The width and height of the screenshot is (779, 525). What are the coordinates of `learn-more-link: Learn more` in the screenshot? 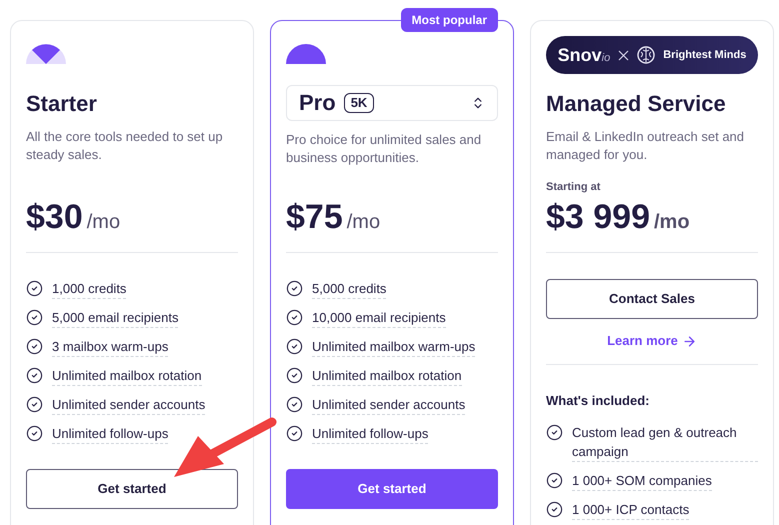 It's located at (652, 341).